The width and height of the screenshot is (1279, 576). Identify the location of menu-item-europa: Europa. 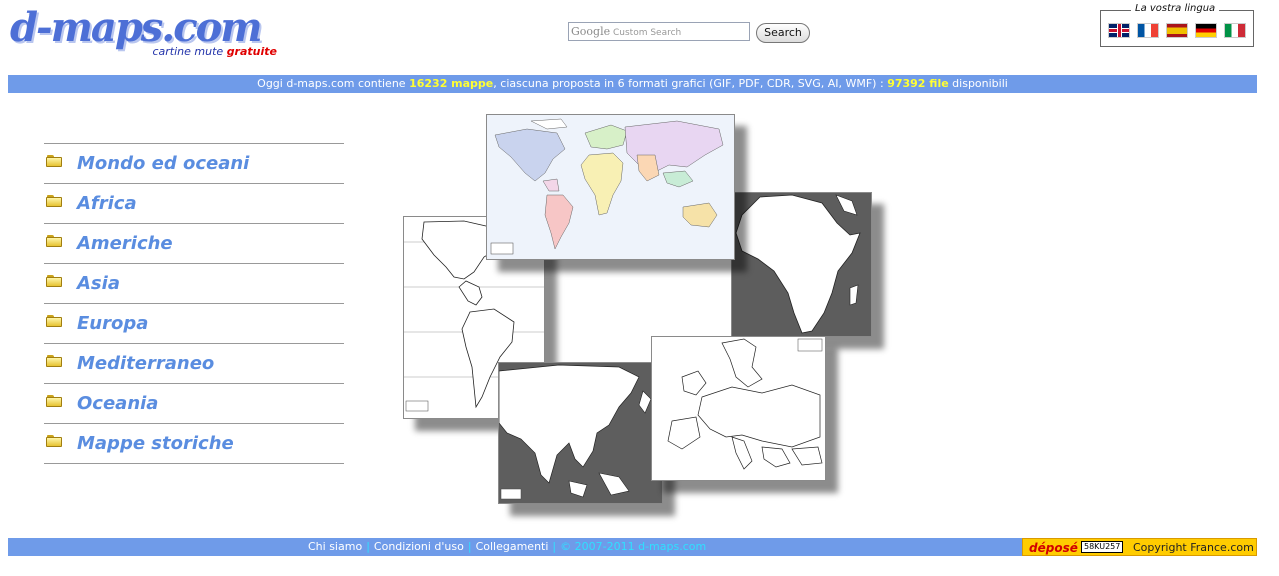
(194, 323).